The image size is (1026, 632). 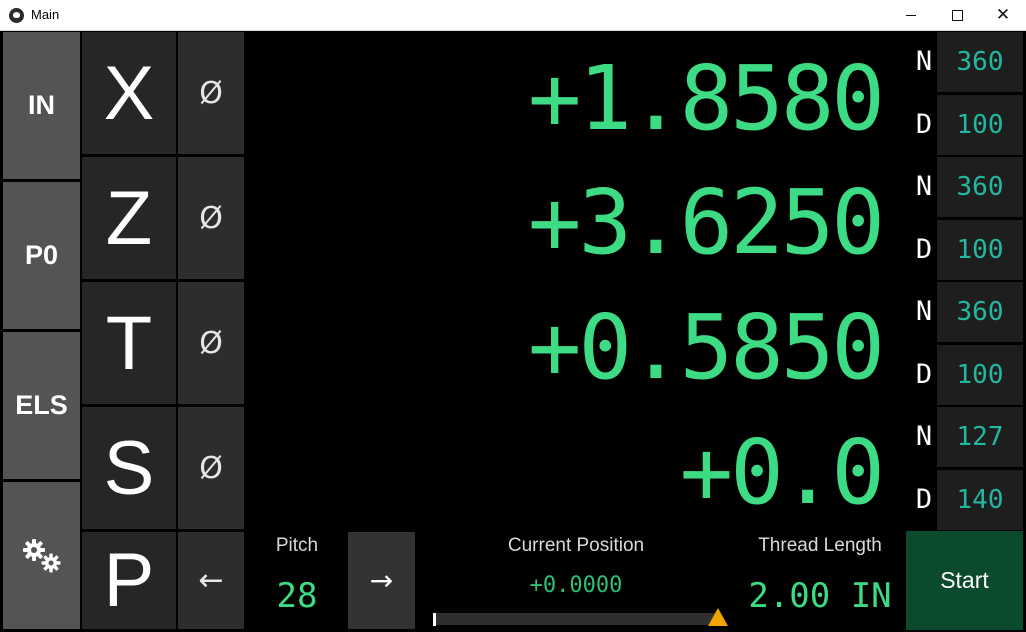 I want to click on t-n-value: 360, so click(x=980, y=312).